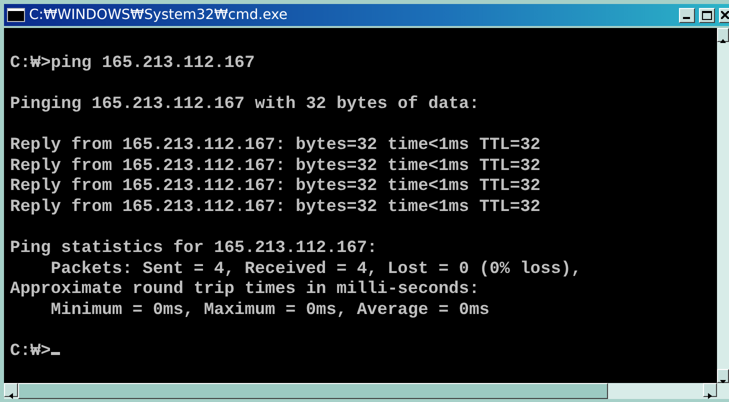  I want to click on text-cursor, so click(55, 353).